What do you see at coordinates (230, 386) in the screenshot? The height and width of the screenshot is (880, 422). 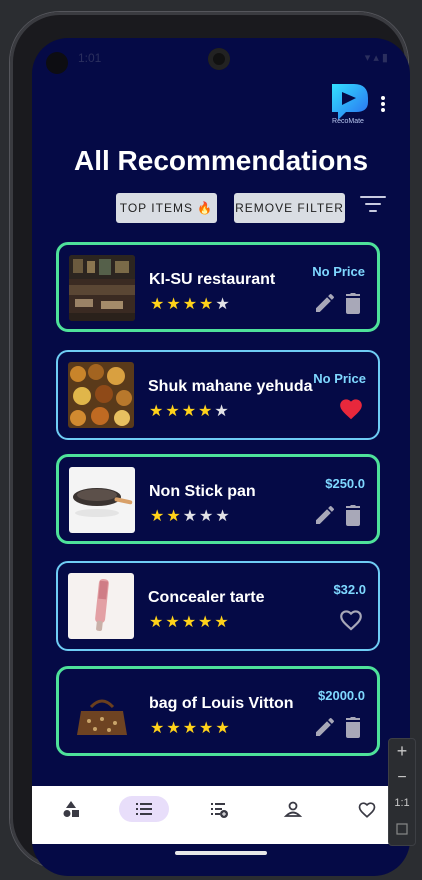 I see `item-title: Shuk mahane yehuda` at bounding box center [230, 386].